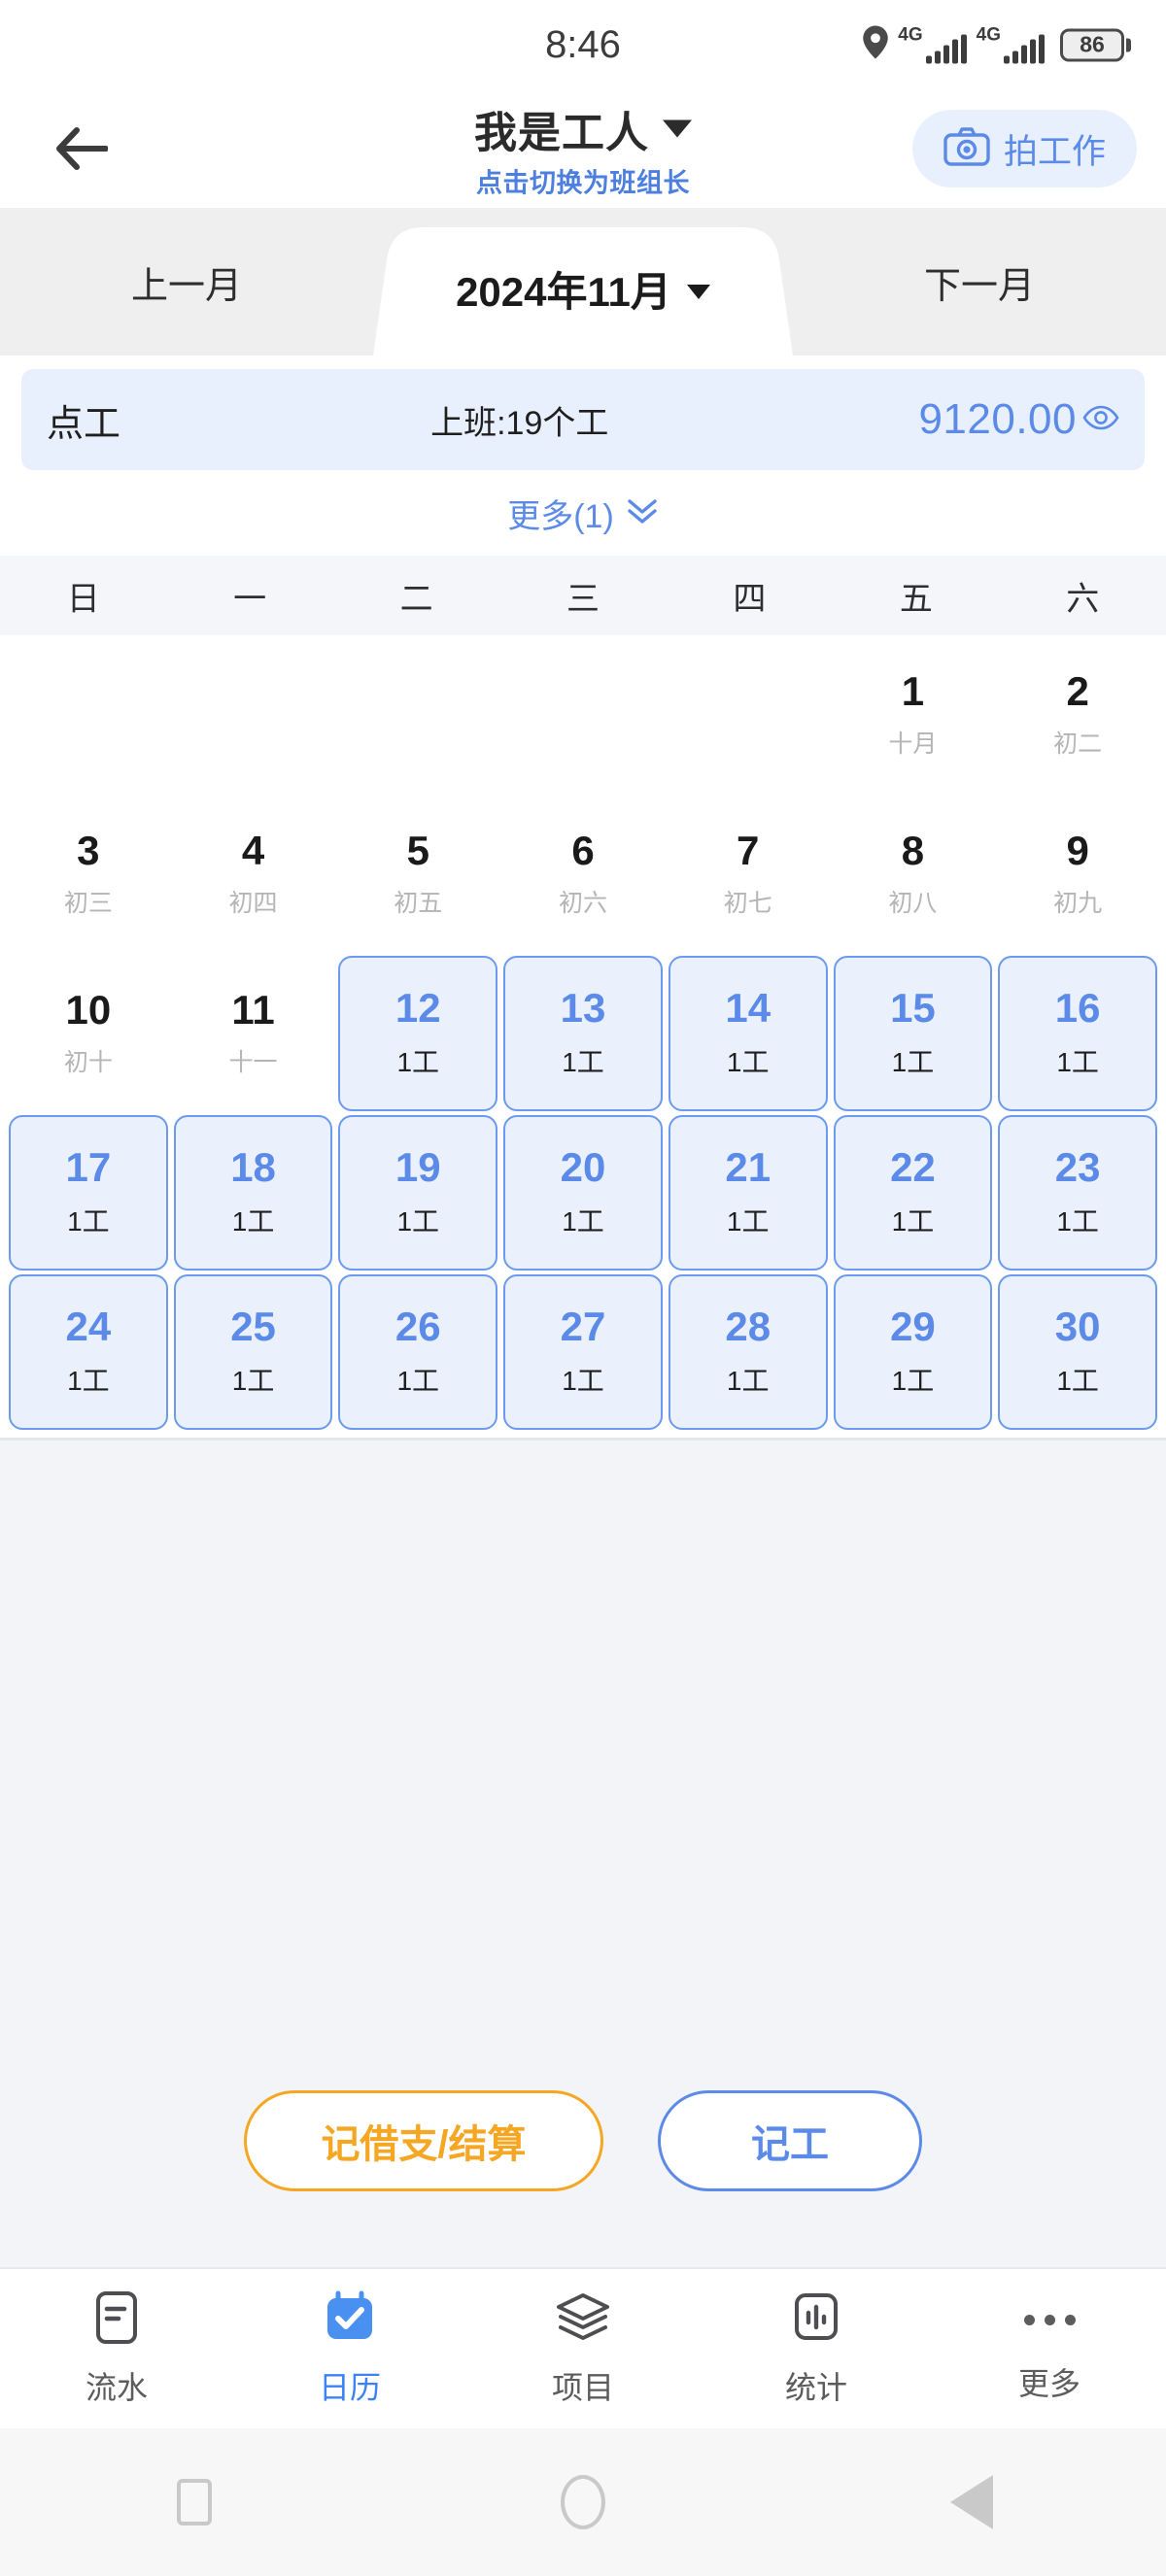  What do you see at coordinates (1078, 904) in the screenshot?
I see `day-lunar-label: 初九` at bounding box center [1078, 904].